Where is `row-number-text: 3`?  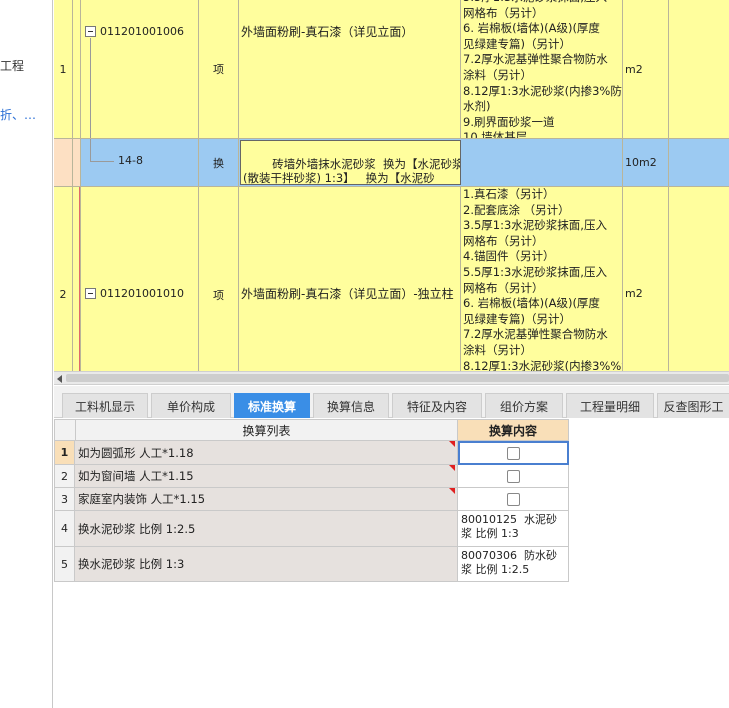
row-number-text: 3 is located at coordinates (64, 499).